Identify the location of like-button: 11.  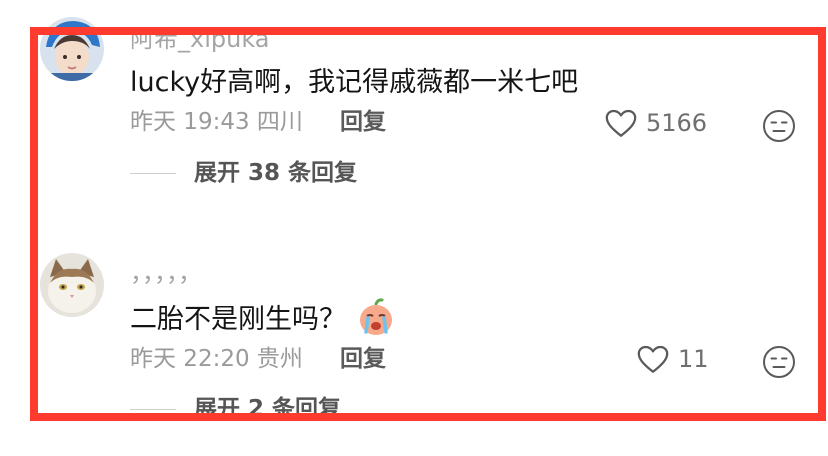
(672, 359).